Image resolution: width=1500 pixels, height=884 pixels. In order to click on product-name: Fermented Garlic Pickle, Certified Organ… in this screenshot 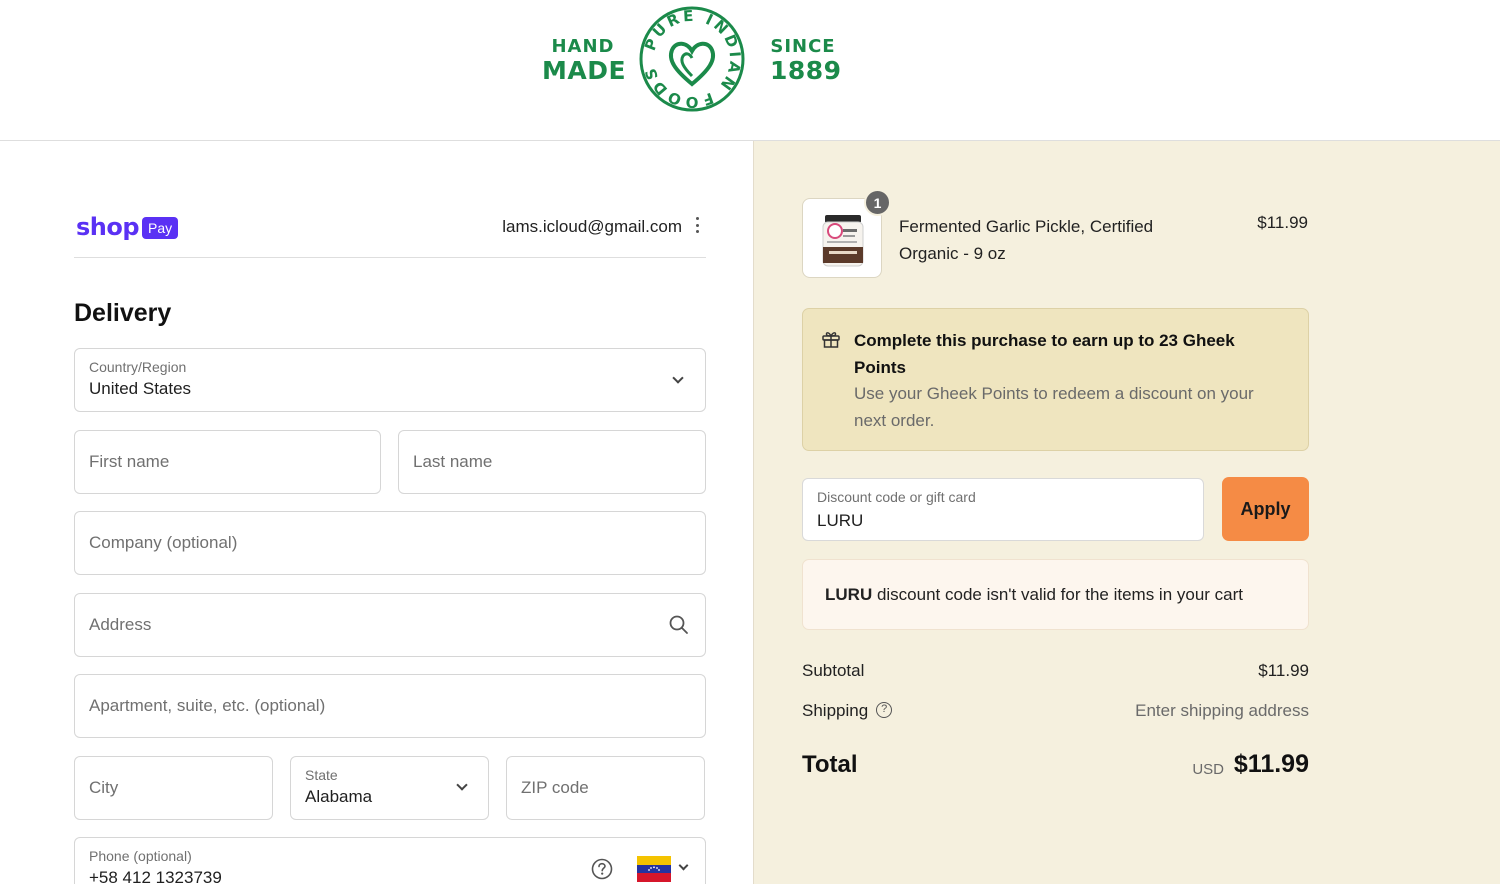, I will do `click(1026, 240)`.